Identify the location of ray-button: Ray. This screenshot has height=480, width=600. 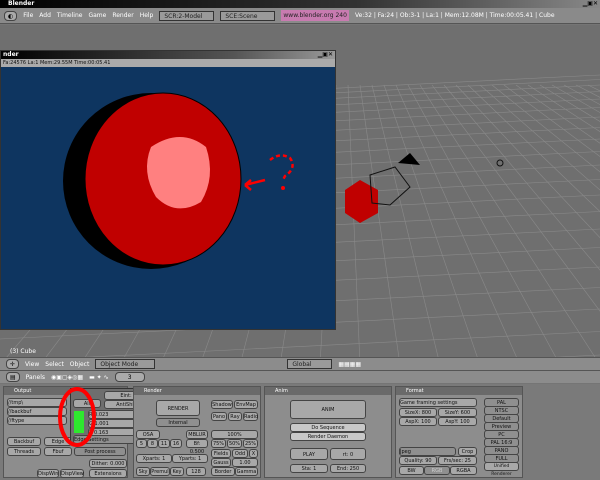
(235, 416).